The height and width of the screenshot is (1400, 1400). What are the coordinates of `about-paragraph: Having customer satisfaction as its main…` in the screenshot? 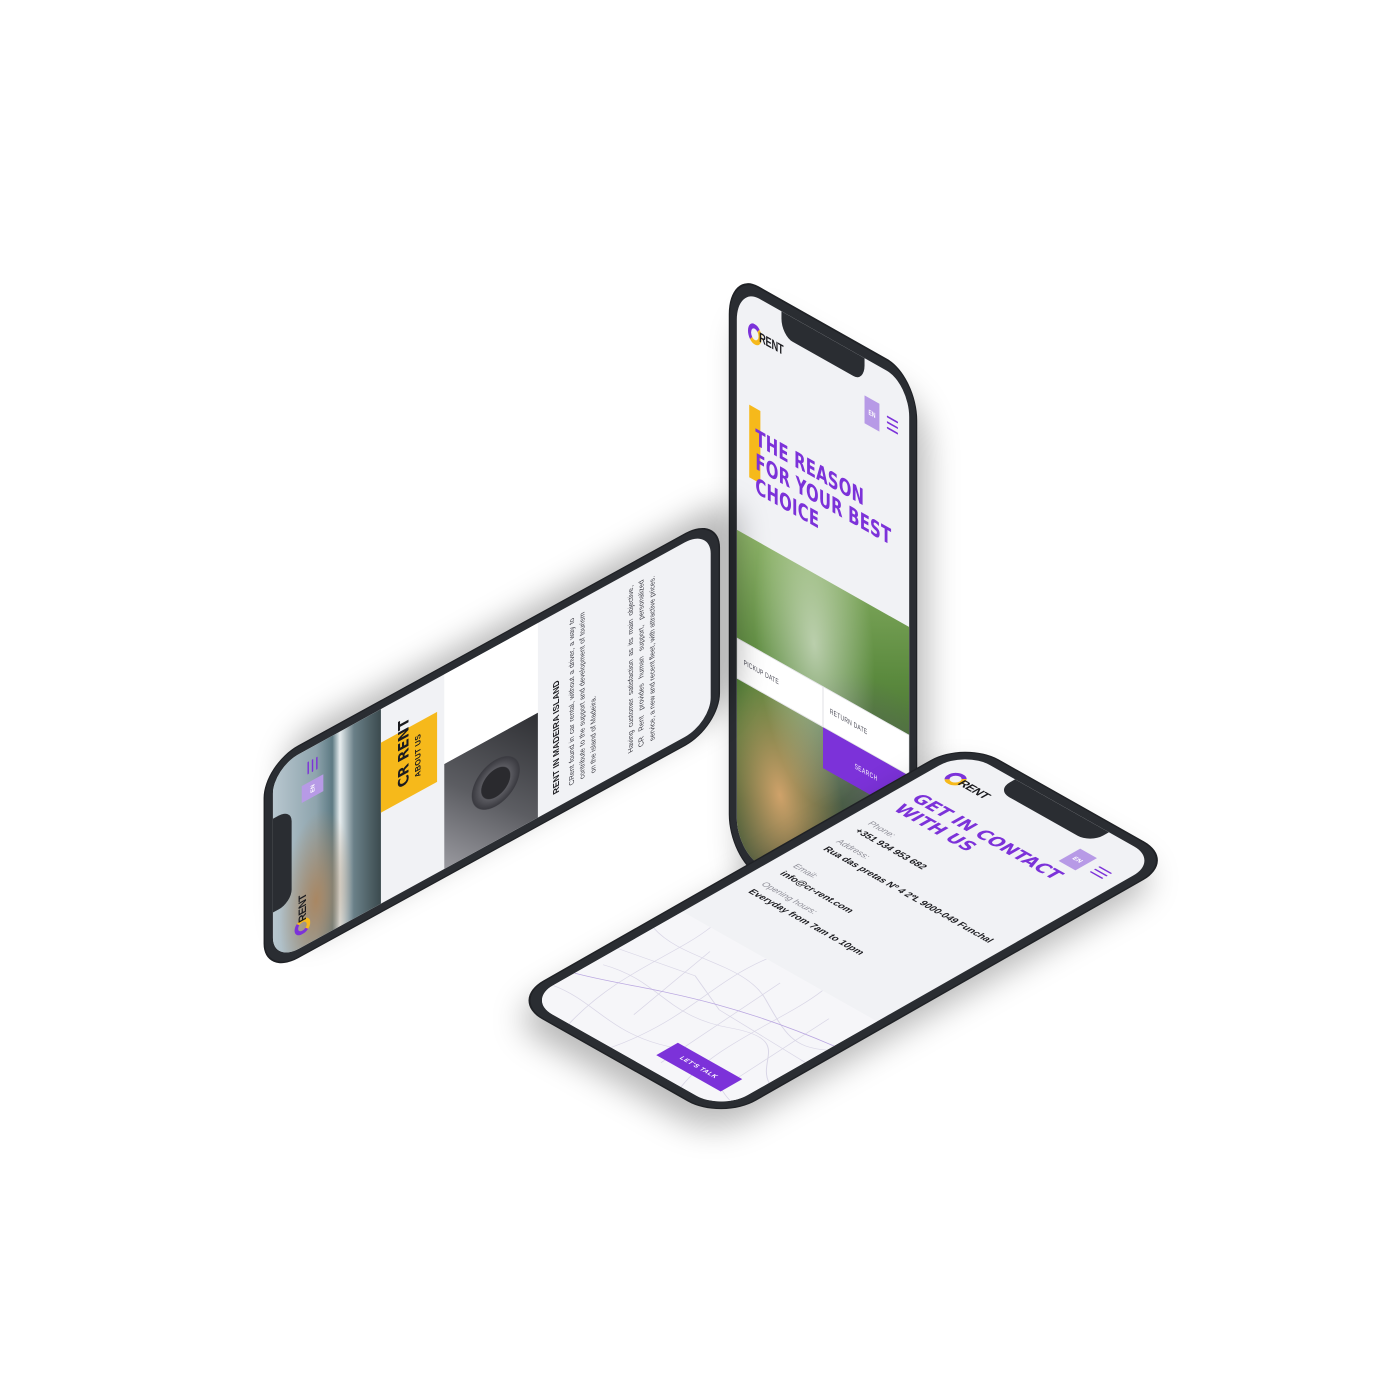 It's located at (642, 664).